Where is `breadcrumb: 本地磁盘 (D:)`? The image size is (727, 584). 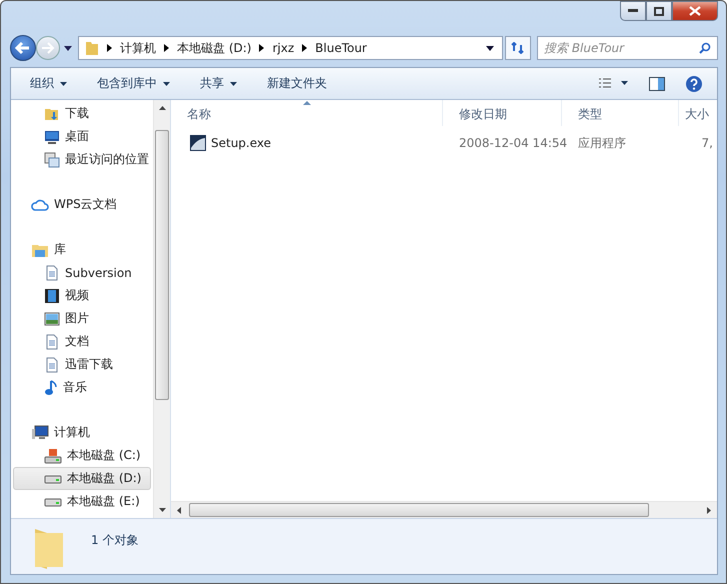 breadcrumb: 本地磁盘 (D:) is located at coordinates (214, 48).